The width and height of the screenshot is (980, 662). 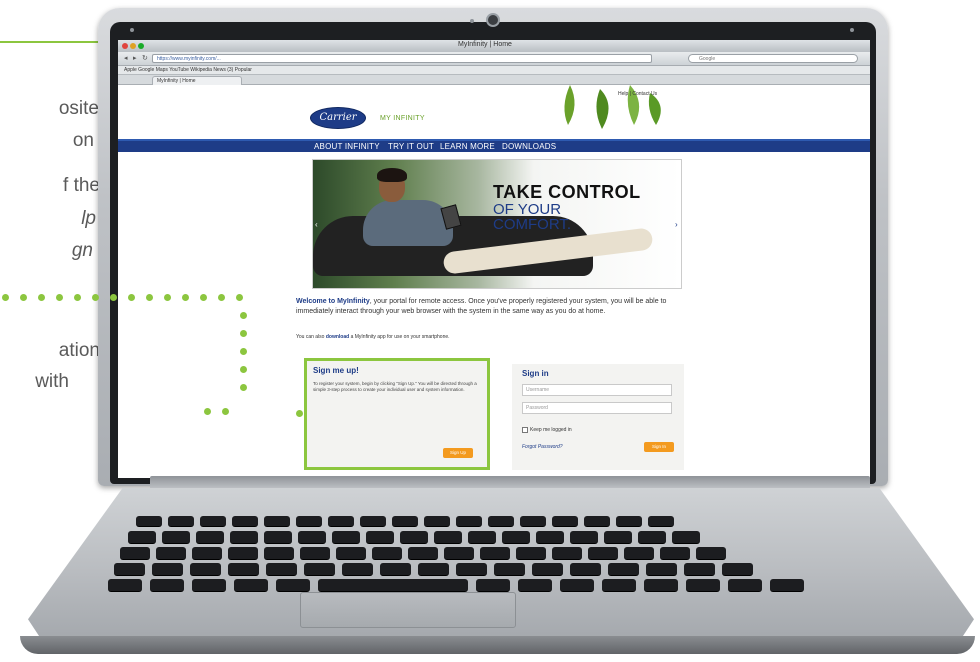 What do you see at coordinates (145, 58) in the screenshot?
I see `reload-icon: ↻` at bounding box center [145, 58].